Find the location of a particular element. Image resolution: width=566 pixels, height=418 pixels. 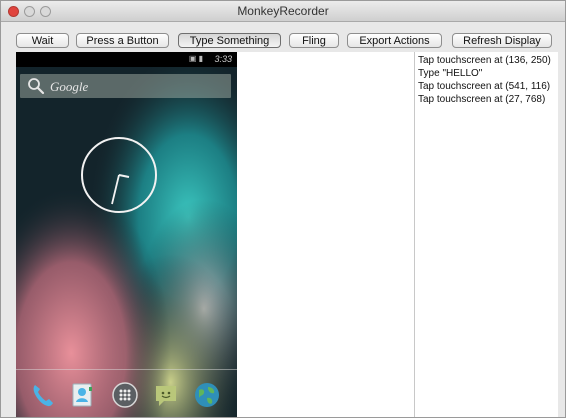

status-time: 3:33 is located at coordinates (223, 59).